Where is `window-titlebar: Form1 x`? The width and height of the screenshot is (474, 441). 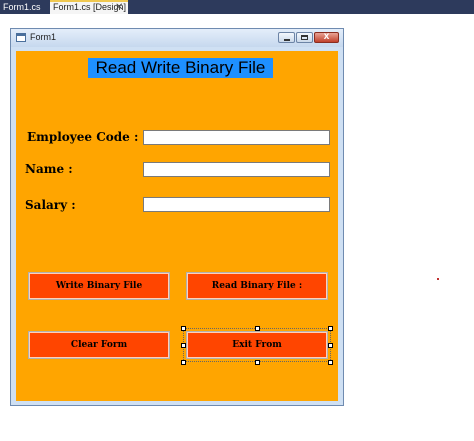
window-titlebar: Form1 x is located at coordinates (177, 38).